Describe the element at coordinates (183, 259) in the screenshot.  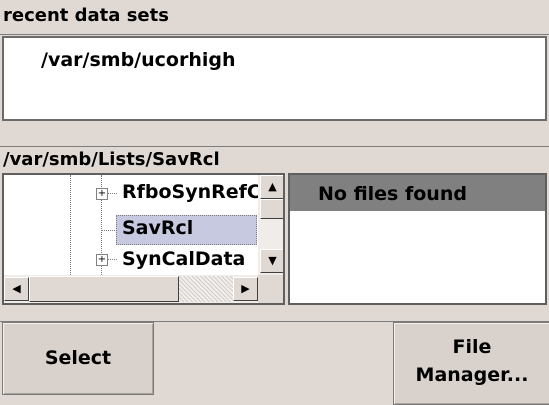
I see `tree-item-syncaldata: SynCalData` at that location.